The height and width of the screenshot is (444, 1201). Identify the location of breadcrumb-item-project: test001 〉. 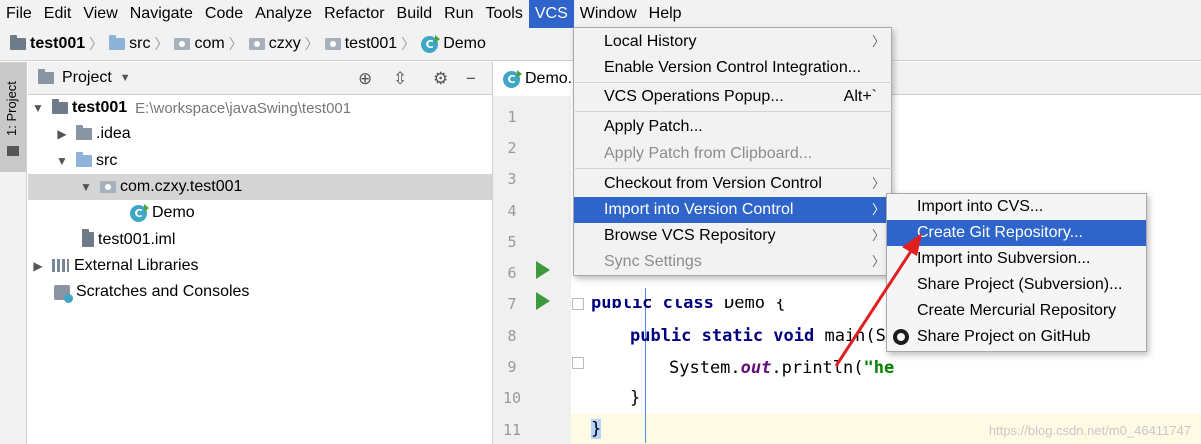
(59, 44).